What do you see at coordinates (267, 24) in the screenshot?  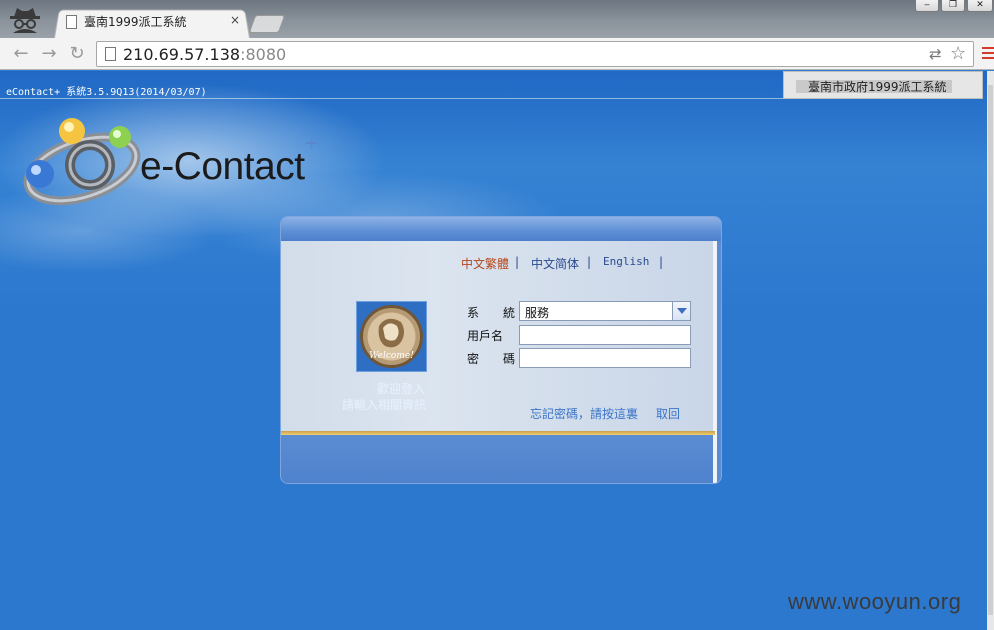 I see `new-tab-button` at bounding box center [267, 24].